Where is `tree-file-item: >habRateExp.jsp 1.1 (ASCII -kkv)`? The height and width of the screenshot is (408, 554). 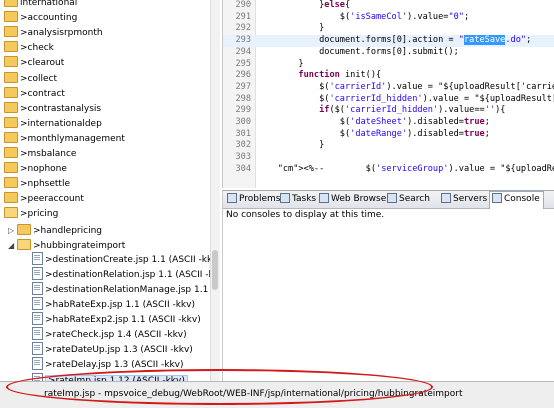 tree-file-item: >habRateExp.jsp 1.1 (ASCII -kkv) is located at coordinates (113, 305).